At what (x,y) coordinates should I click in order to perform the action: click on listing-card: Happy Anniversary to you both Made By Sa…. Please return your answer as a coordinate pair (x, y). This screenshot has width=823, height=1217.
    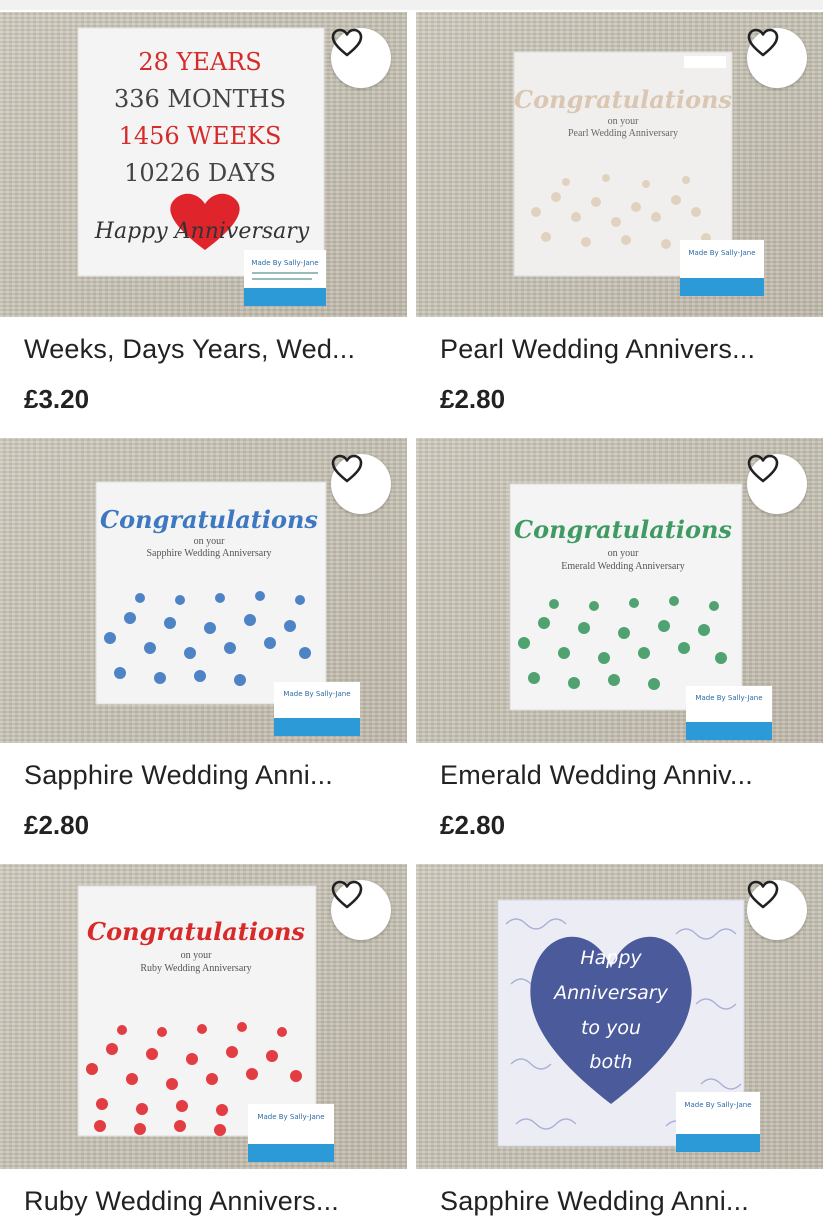
    Looking at the image, I should click on (619, 1040).